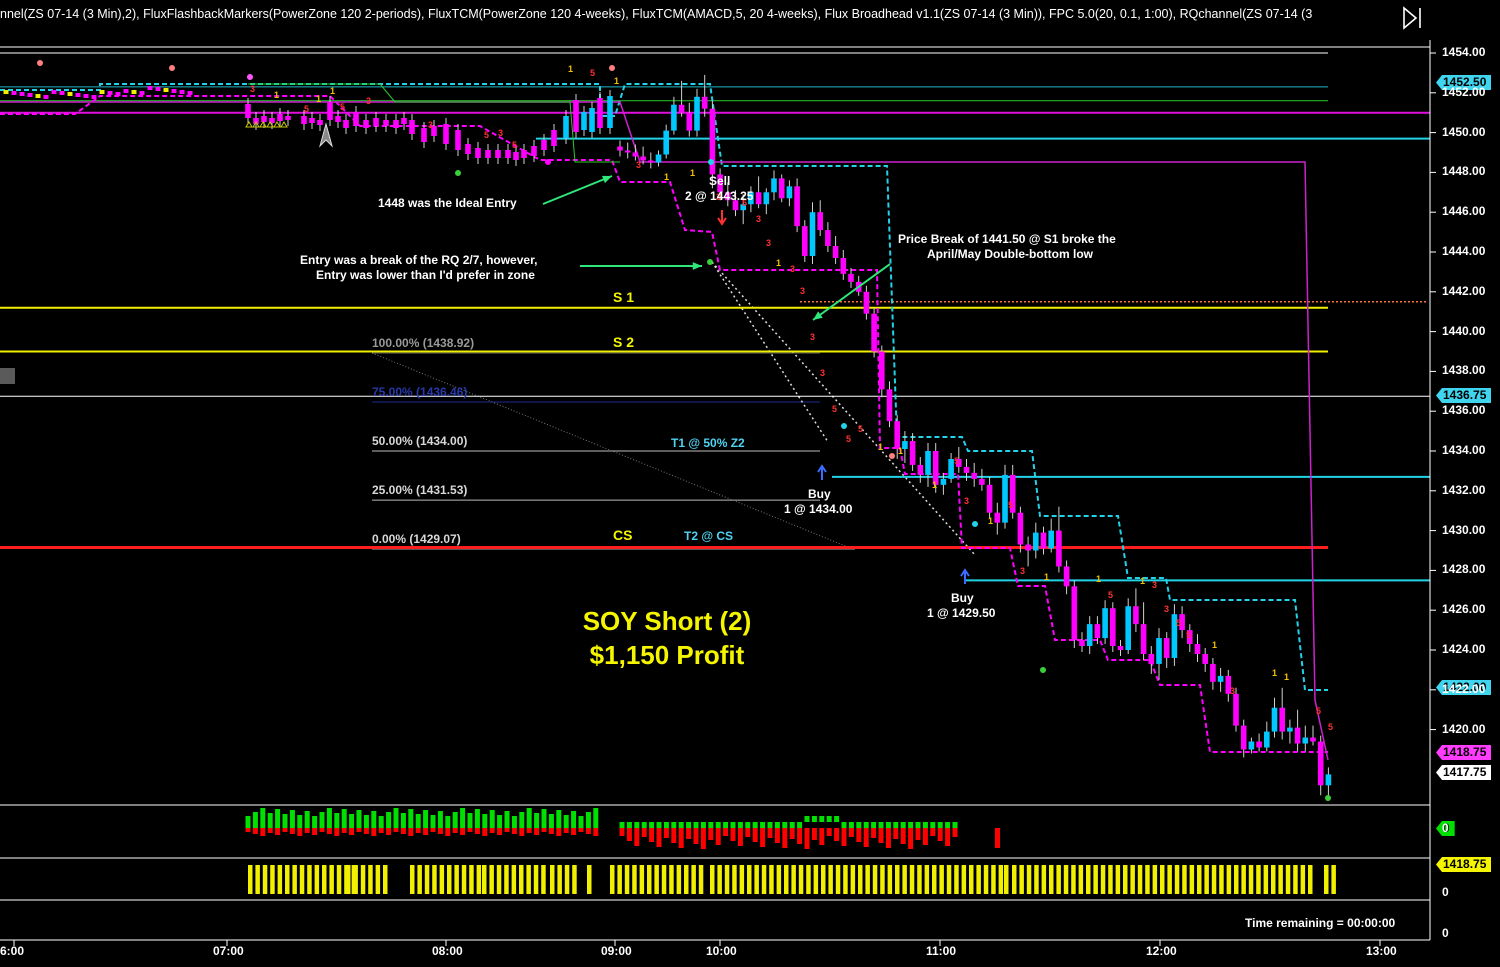 The width and height of the screenshot is (1500, 967). I want to click on fpc-badge: 1418.75, so click(1464, 864).